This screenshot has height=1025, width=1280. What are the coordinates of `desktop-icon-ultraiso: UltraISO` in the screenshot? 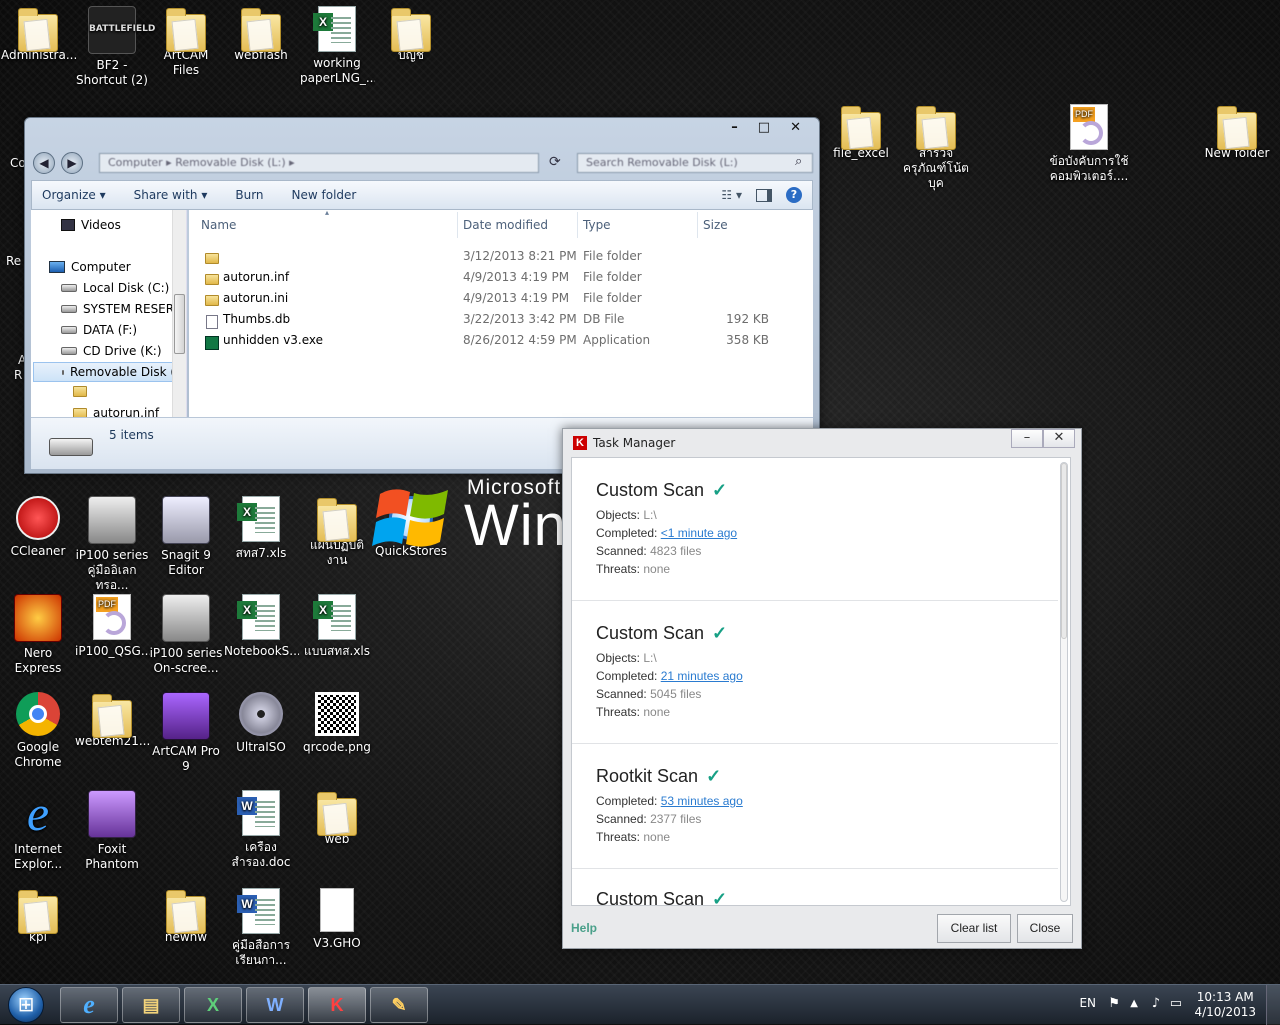 It's located at (261, 723).